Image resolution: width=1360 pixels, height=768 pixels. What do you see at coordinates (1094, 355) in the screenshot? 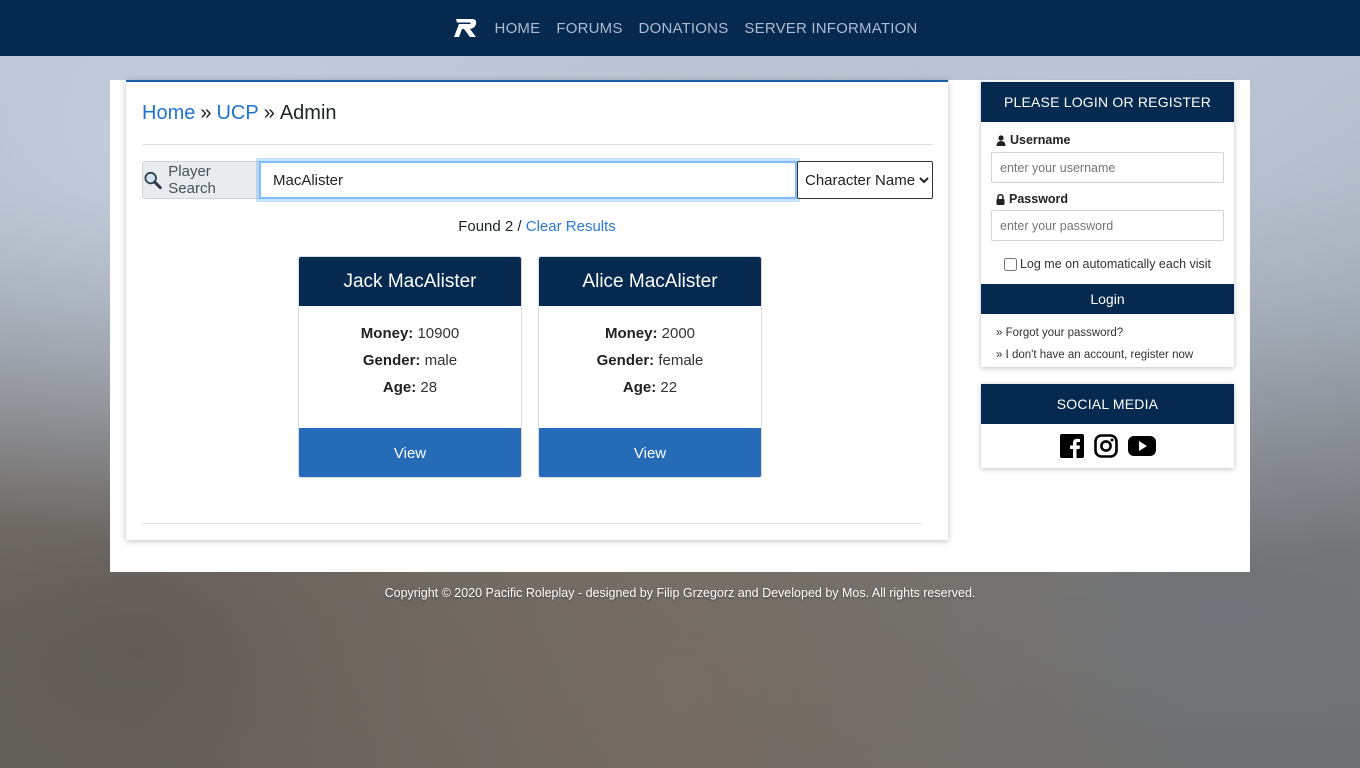
I see `register-link: » I don't have an account, register now` at bounding box center [1094, 355].